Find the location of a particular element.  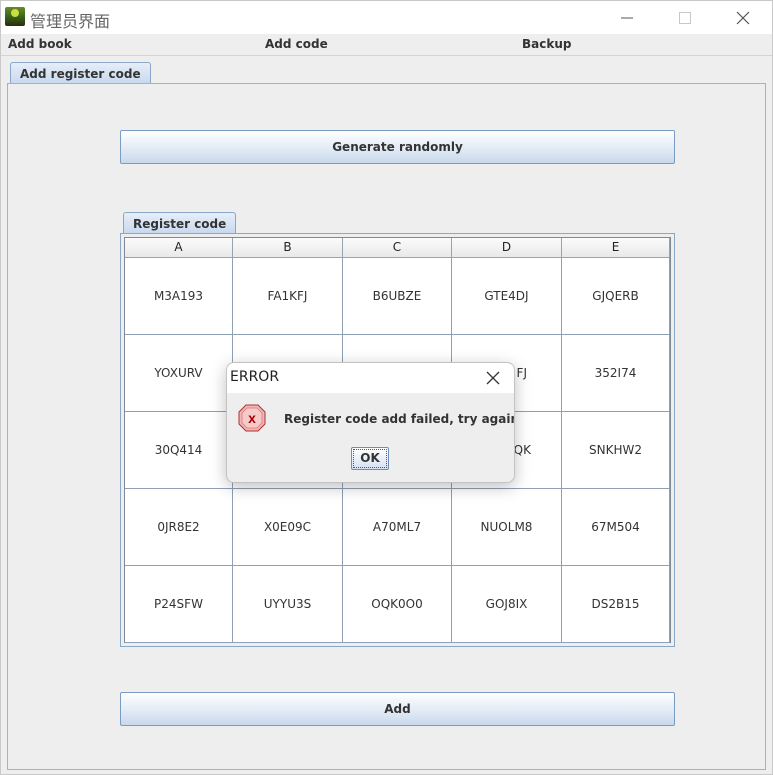

table-cell: 30Q414 is located at coordinates (179, 450).